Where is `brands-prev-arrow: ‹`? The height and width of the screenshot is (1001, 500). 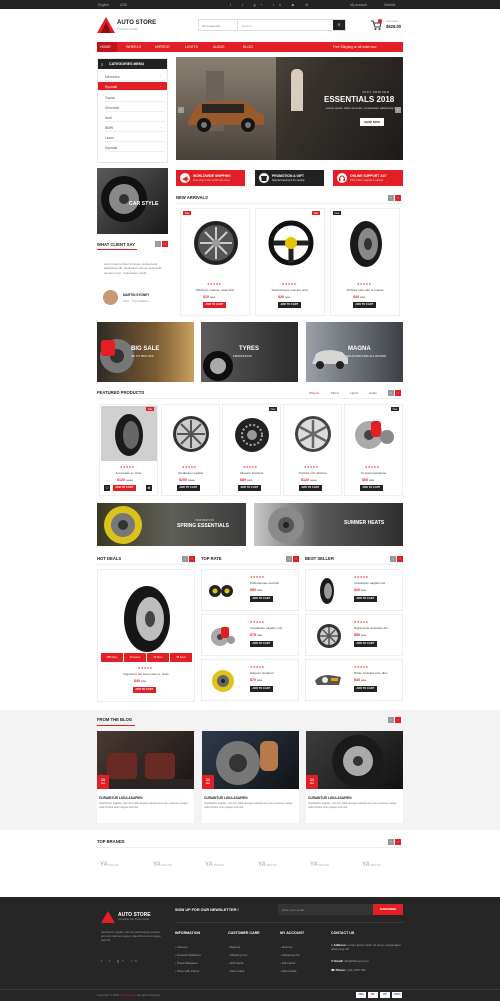
brands-prev-arrow: ‹ is located at coordinates (391, 842).